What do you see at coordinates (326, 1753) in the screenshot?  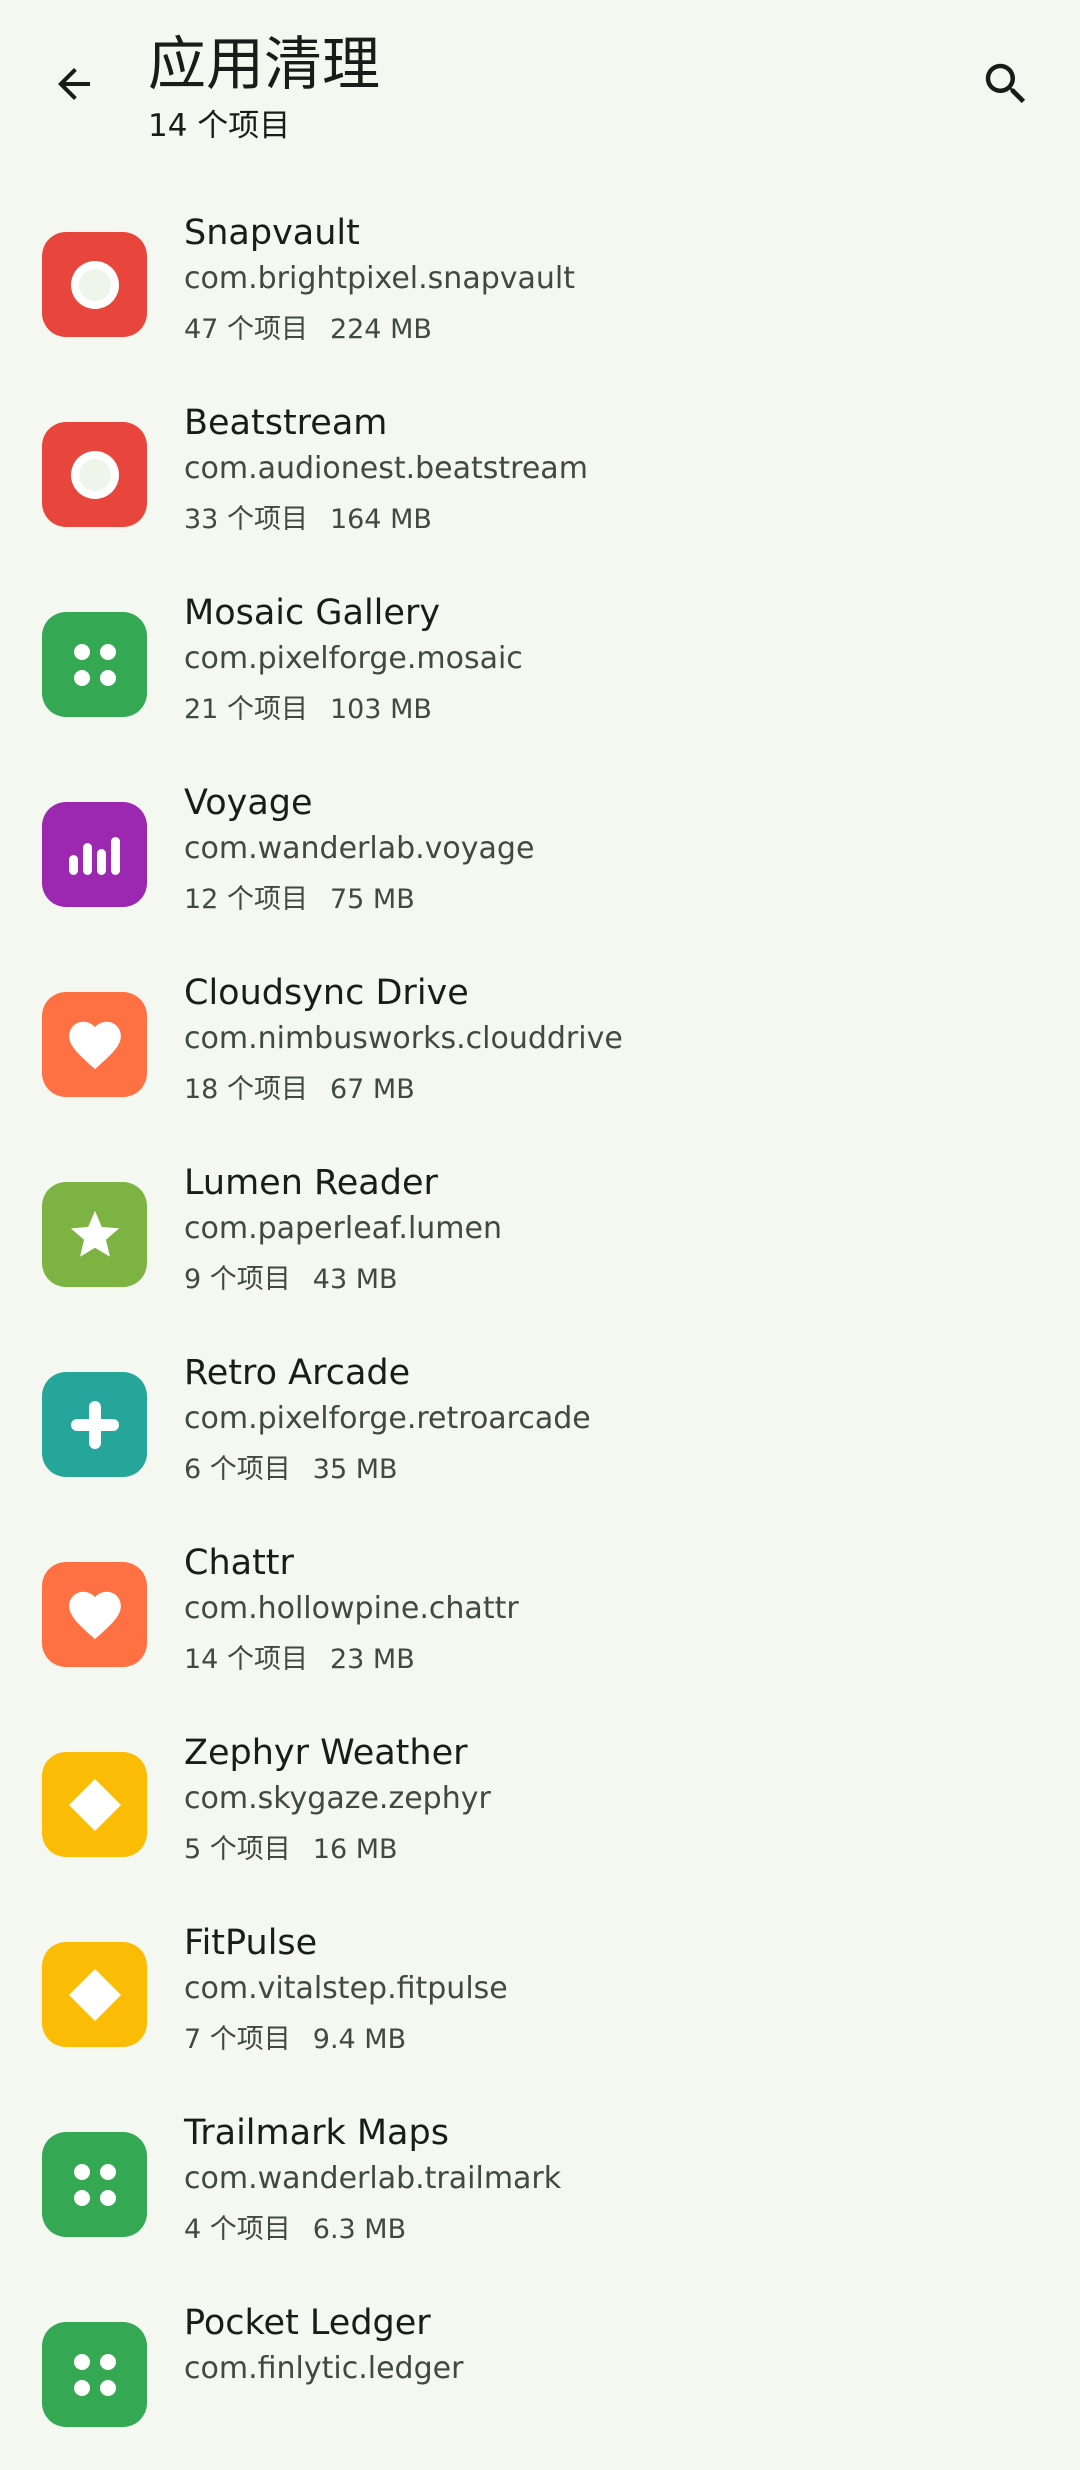 I see `app-name: Zephyr Weather` at bounding box center [326, 1753].